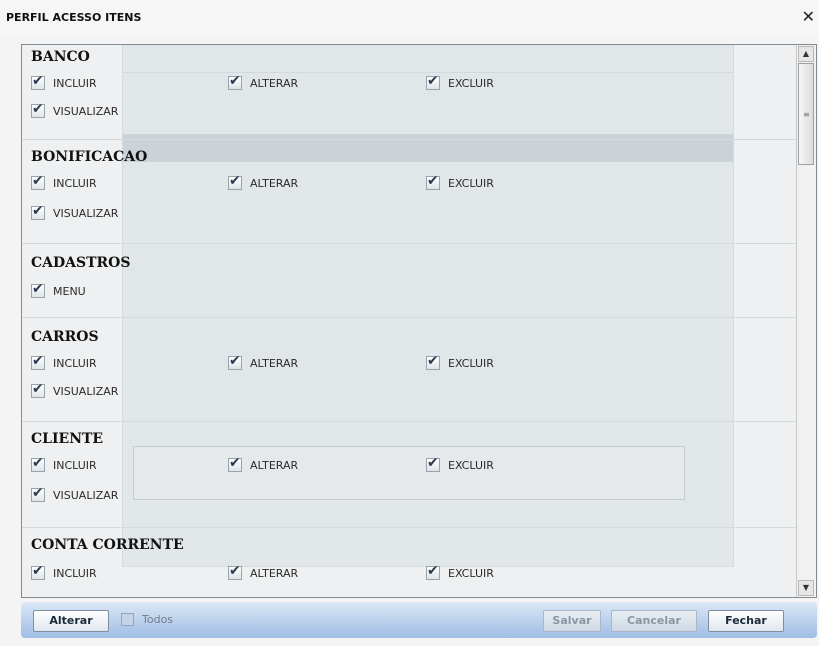  I want to click on fechar-button: Fechar, so click(746, 621).